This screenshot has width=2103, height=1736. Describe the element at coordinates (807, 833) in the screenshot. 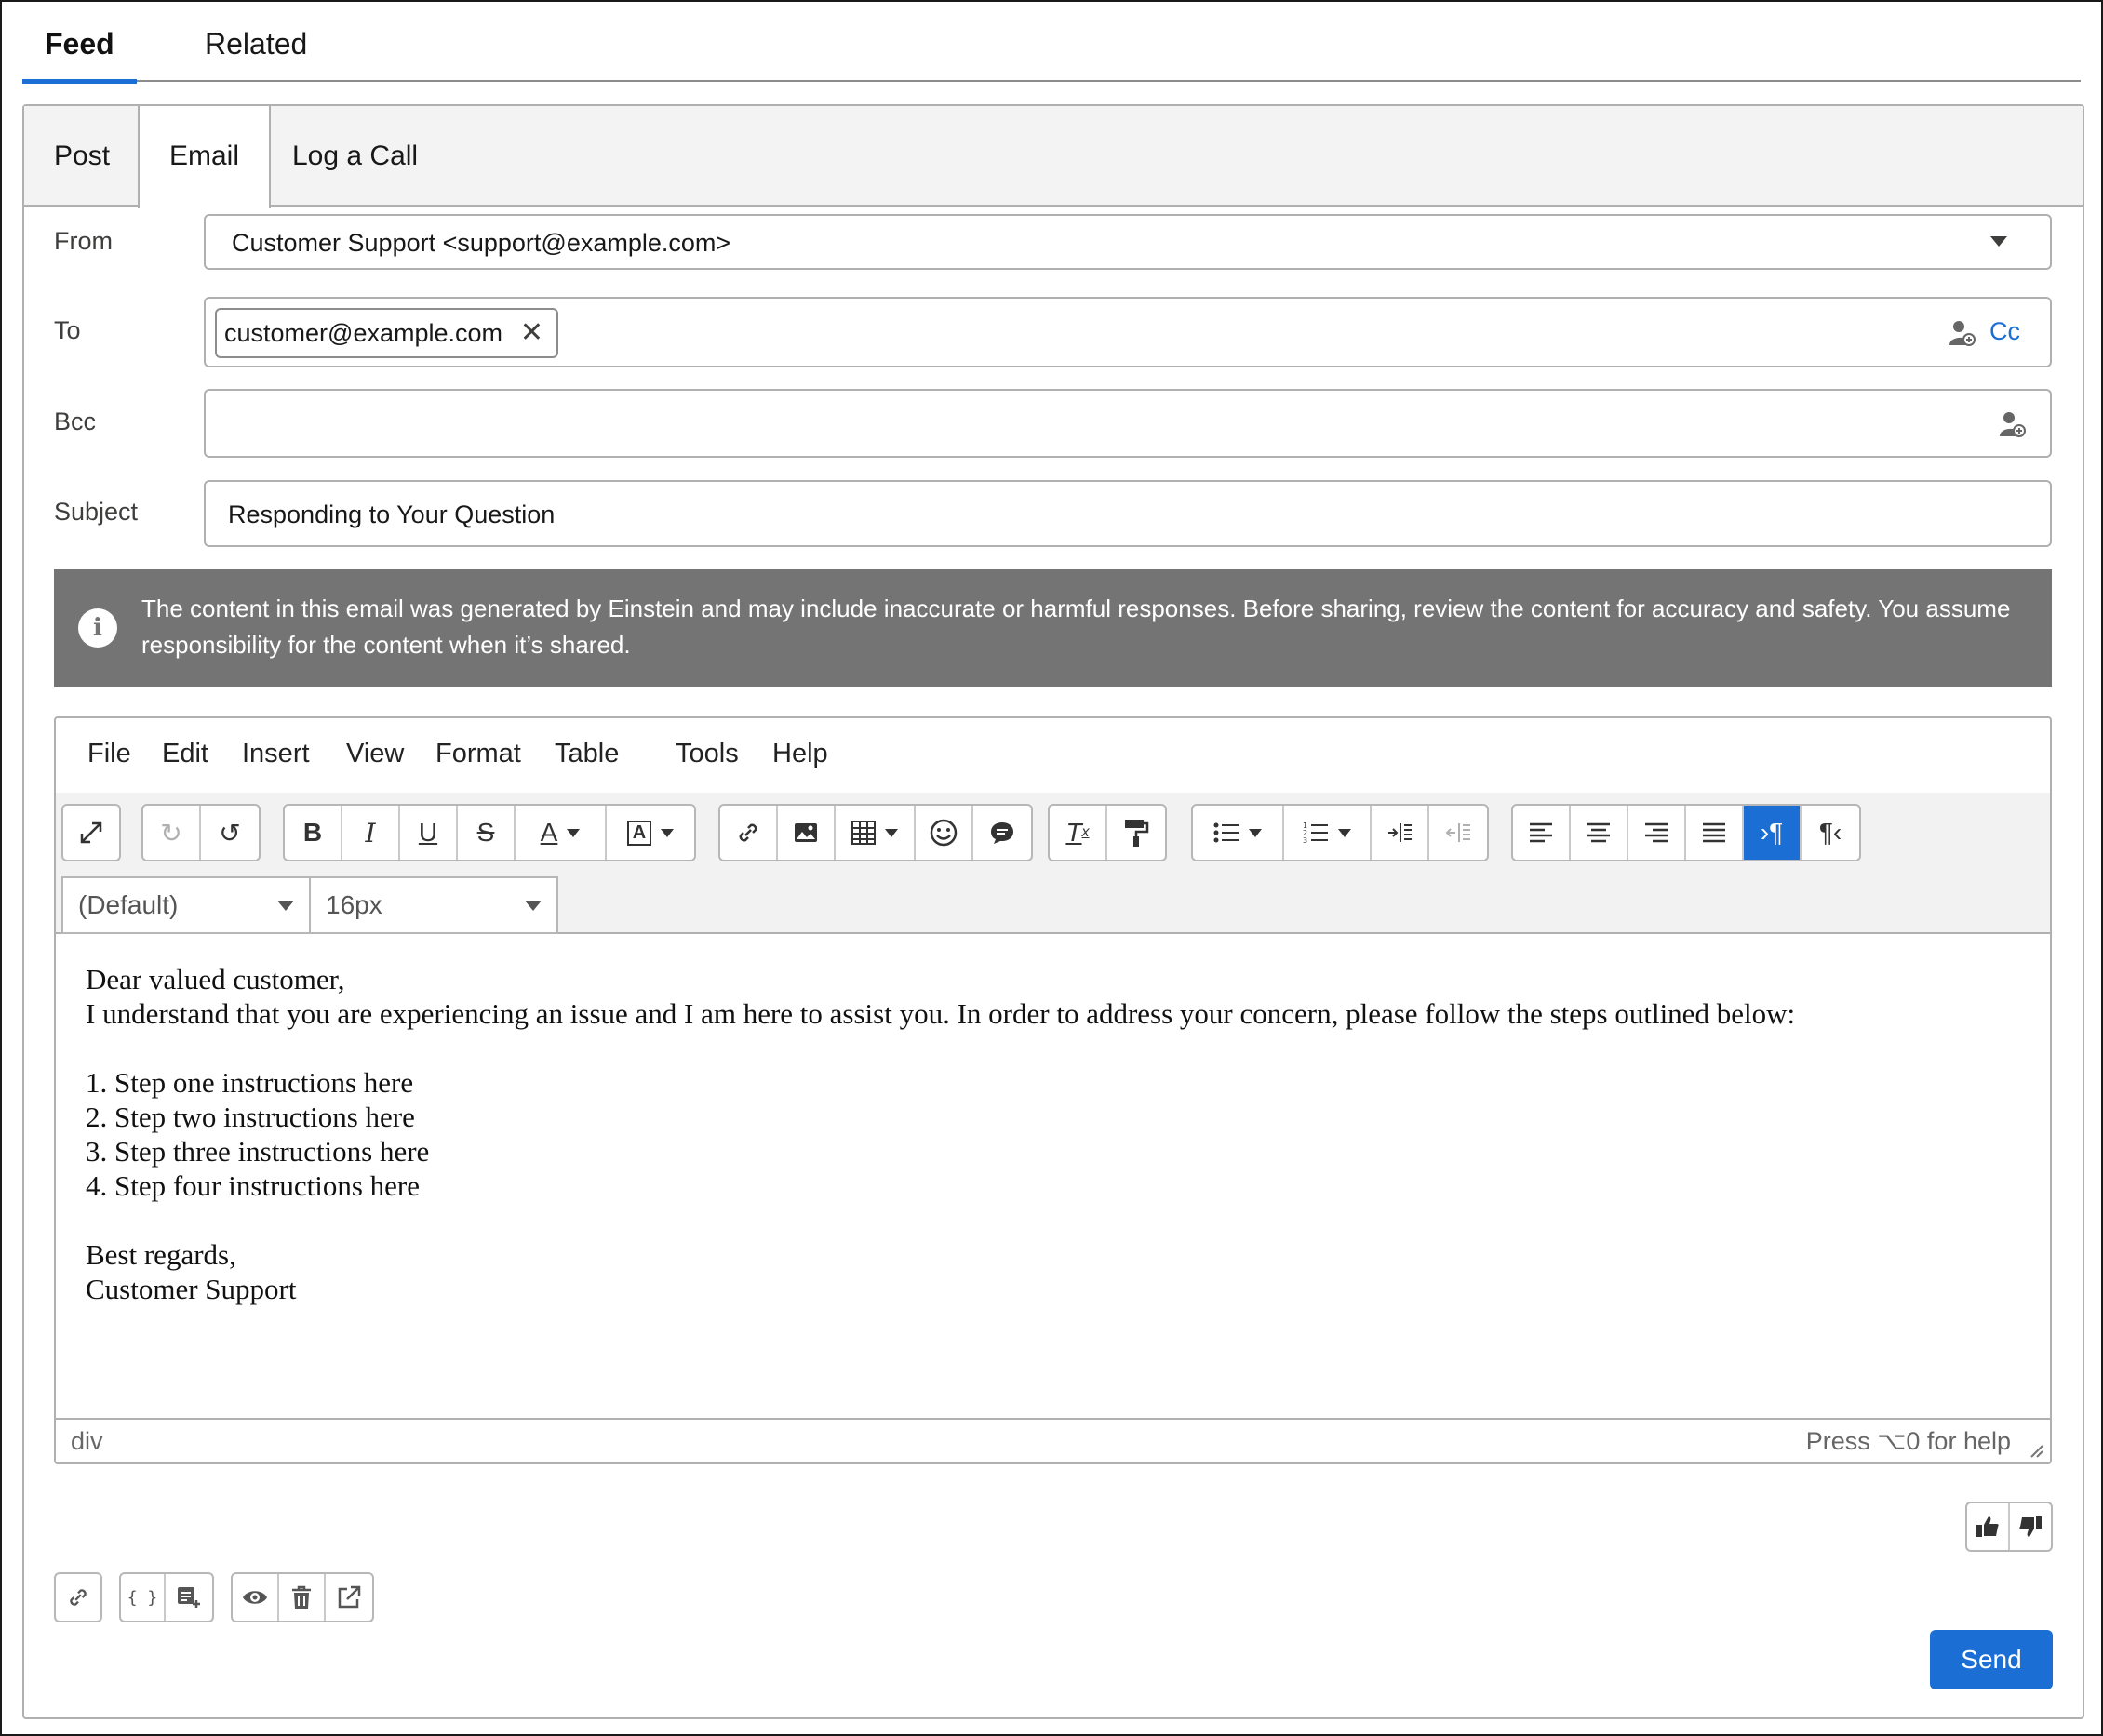

I see `image-icon` at that location.